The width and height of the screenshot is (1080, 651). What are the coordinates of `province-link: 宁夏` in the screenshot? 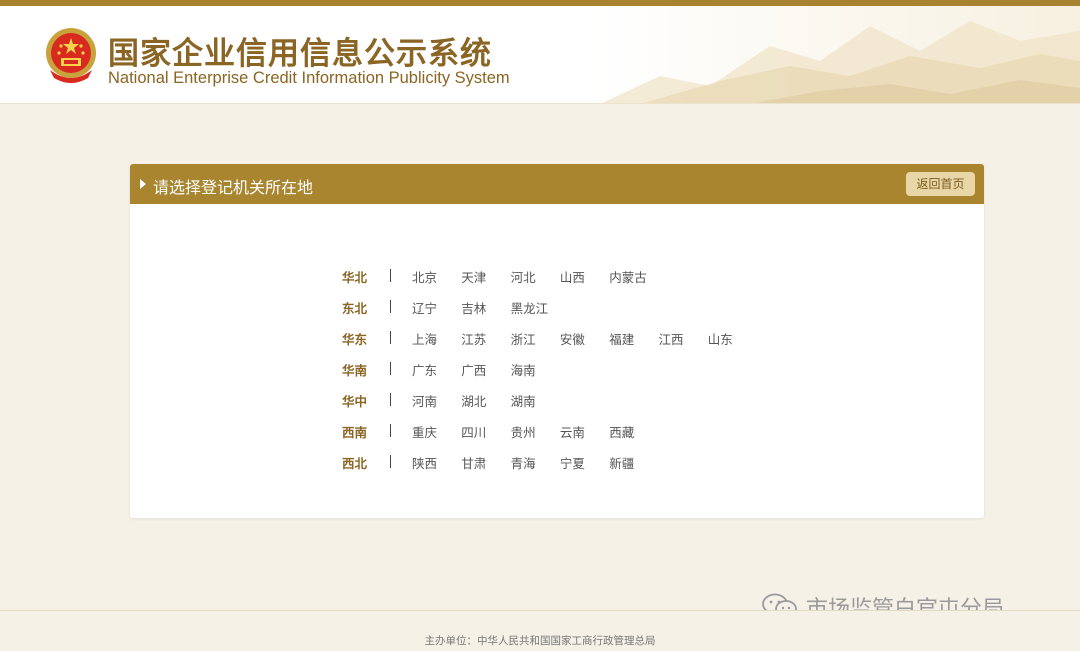 It's located at (572, 462).